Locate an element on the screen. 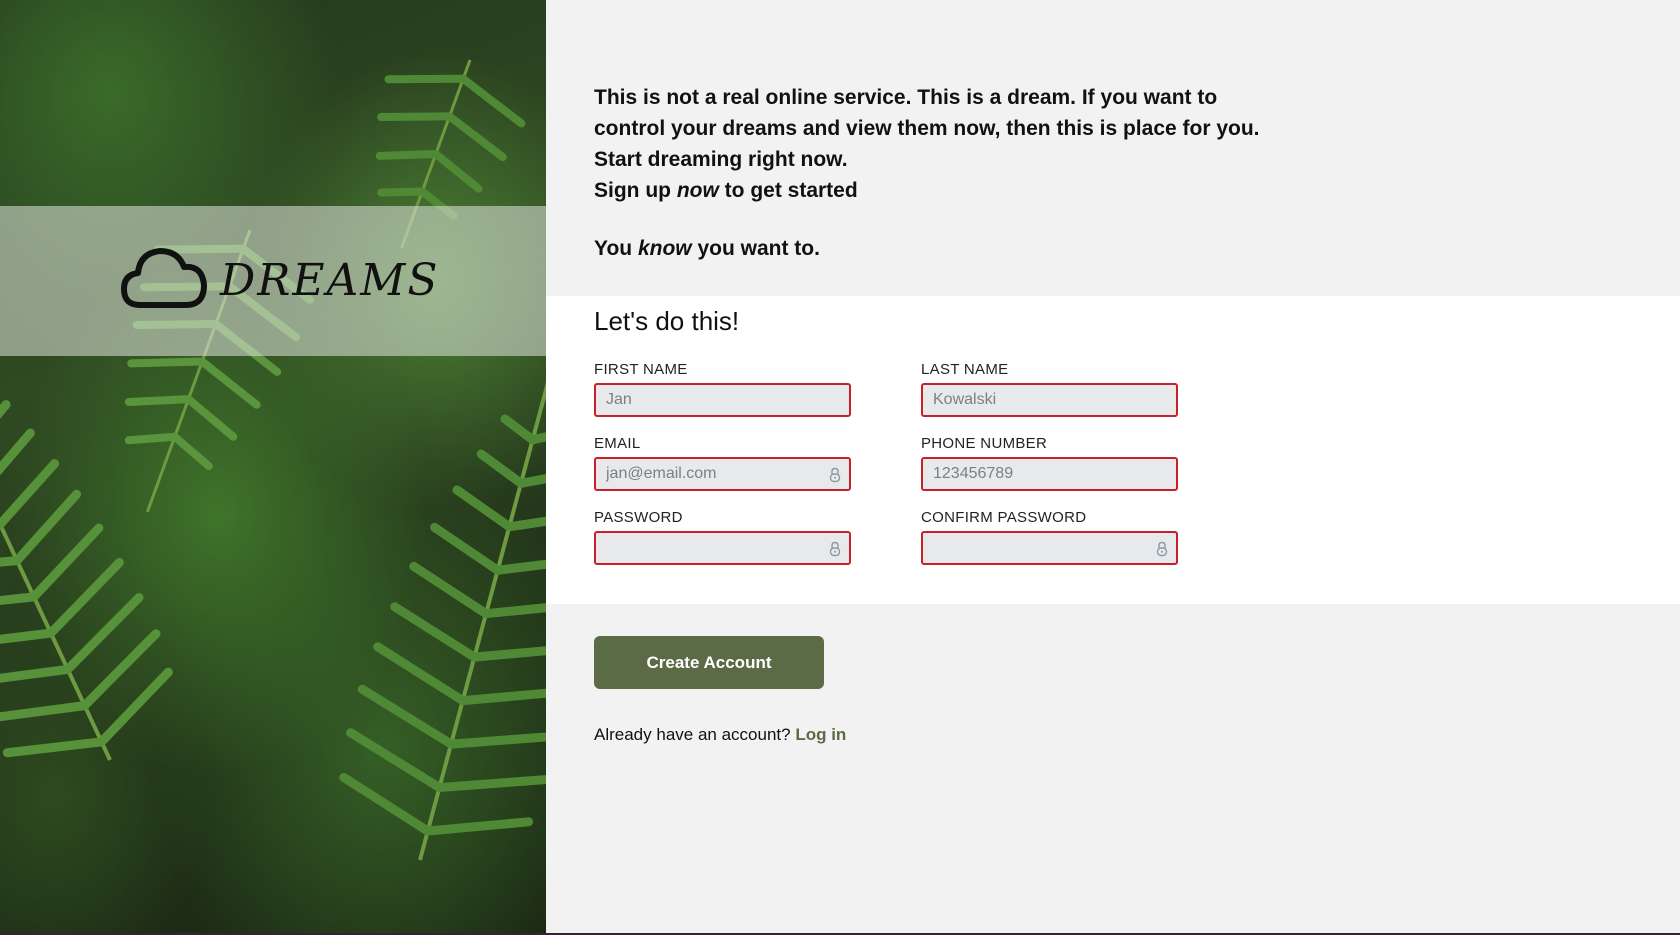 The width and height of the screenshot is (1680, 935). first-name-input is located at coordinates (722, 400).